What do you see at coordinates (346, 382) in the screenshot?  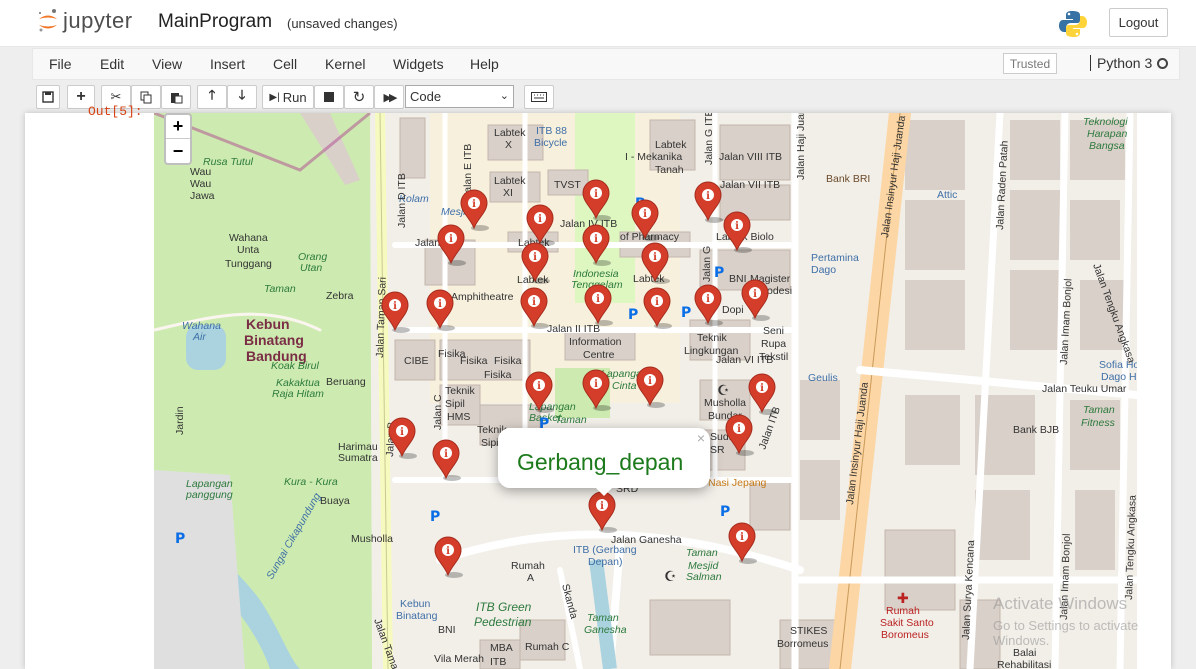 I see `svg-text: Beruang` at bounding box center [346, 382].